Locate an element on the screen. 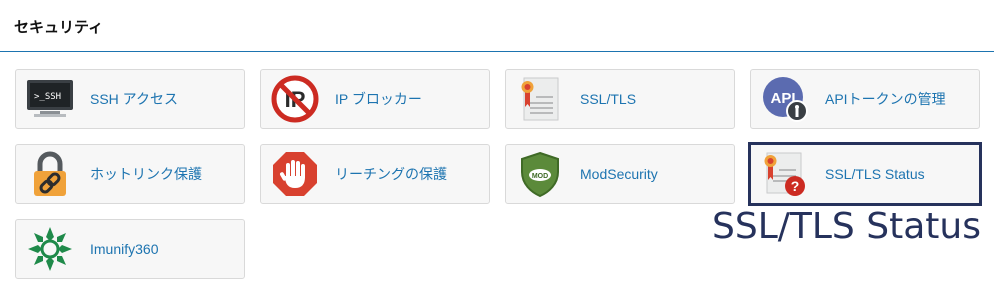 The image size is (994, 294). terminal-icon: >_SSH is located at coordinates (50, 99).